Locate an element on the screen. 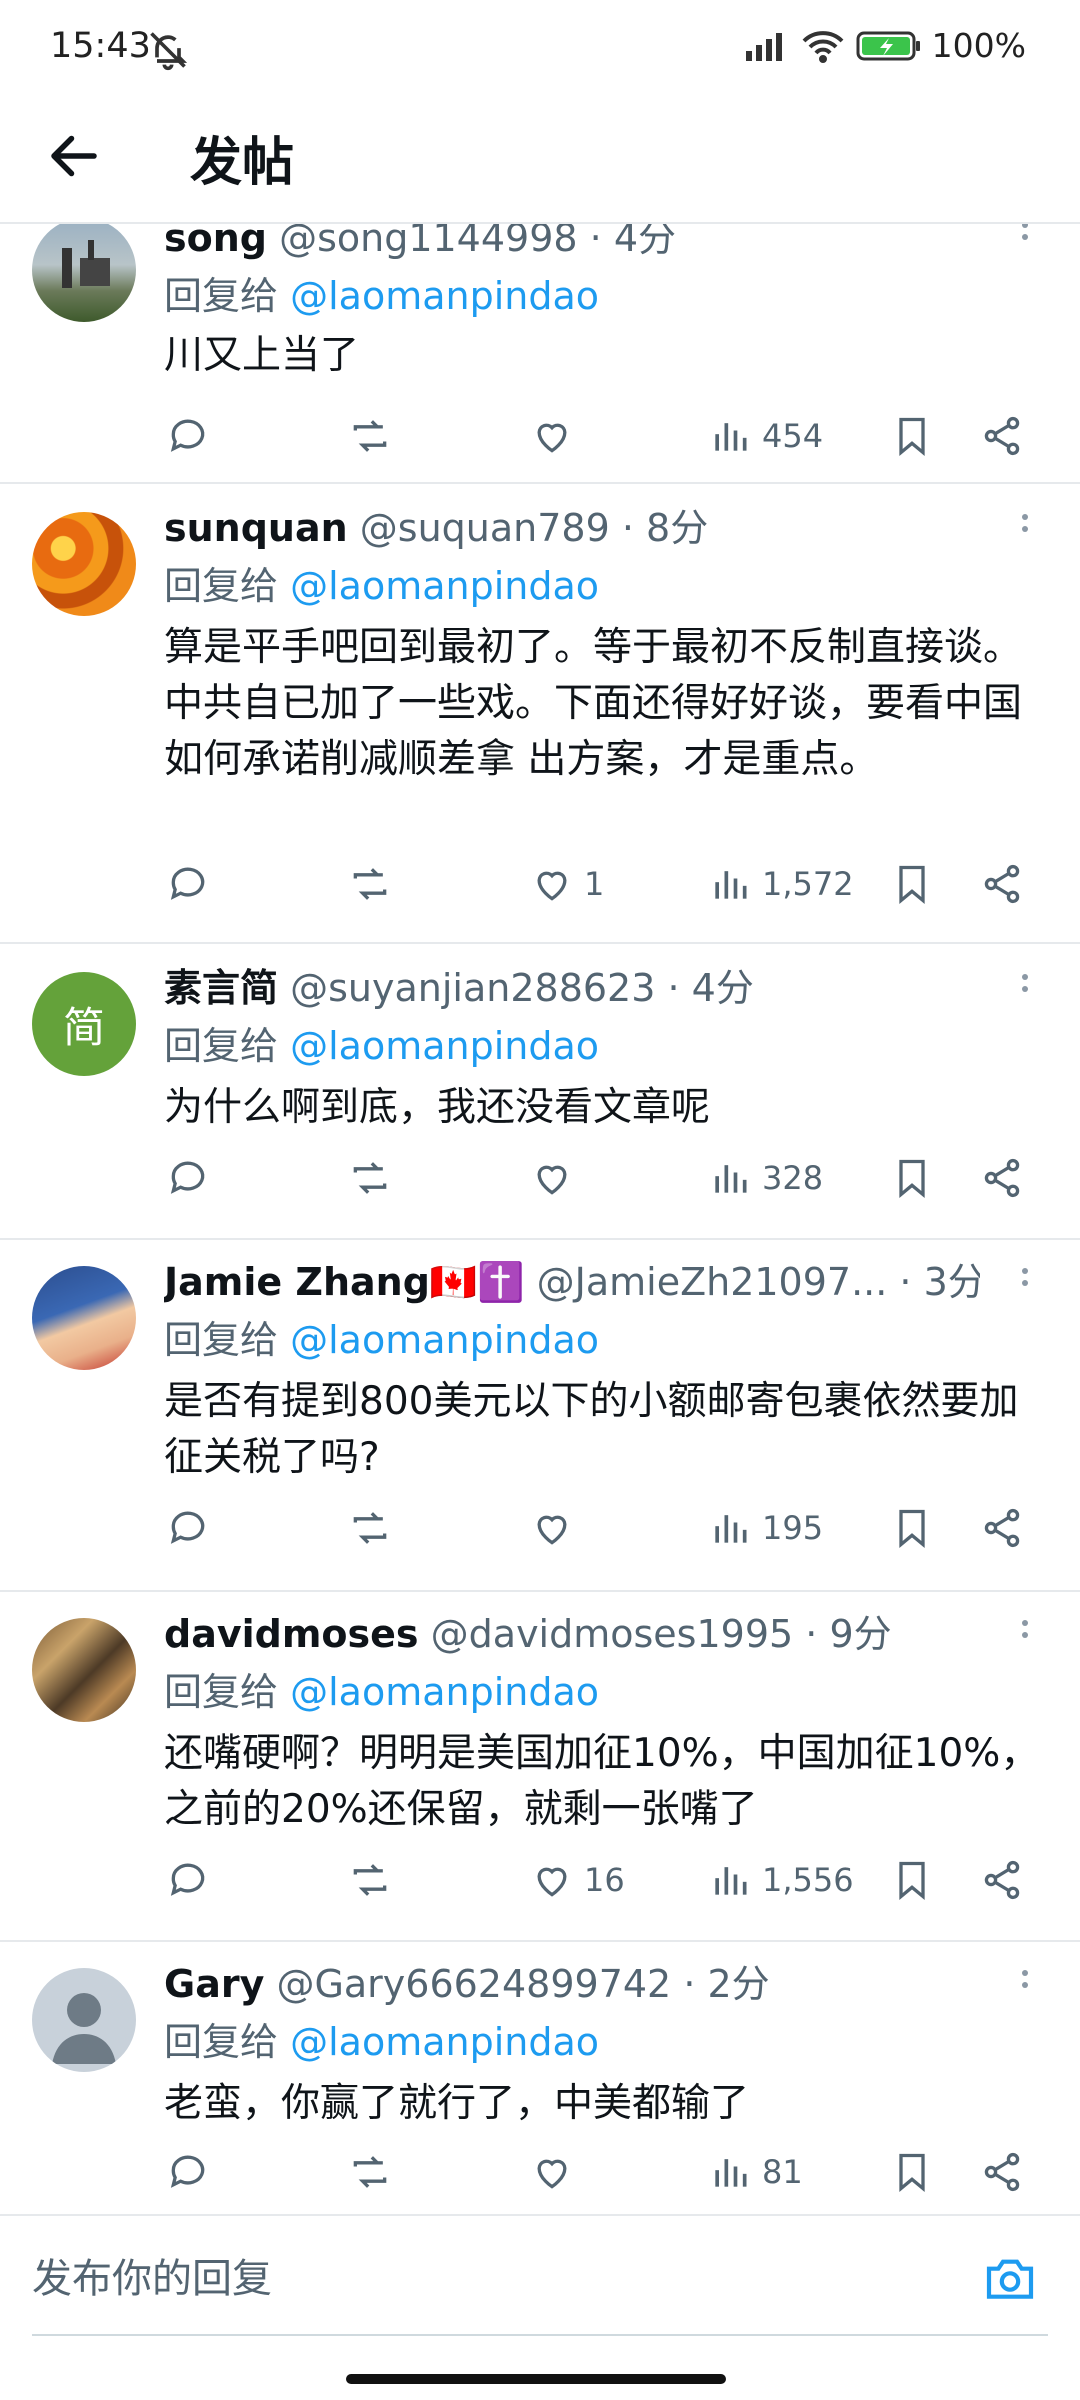 This screenshot has height=2400, width=1080. reply-to-label: 回复给 is located at coordinates (221, 296).